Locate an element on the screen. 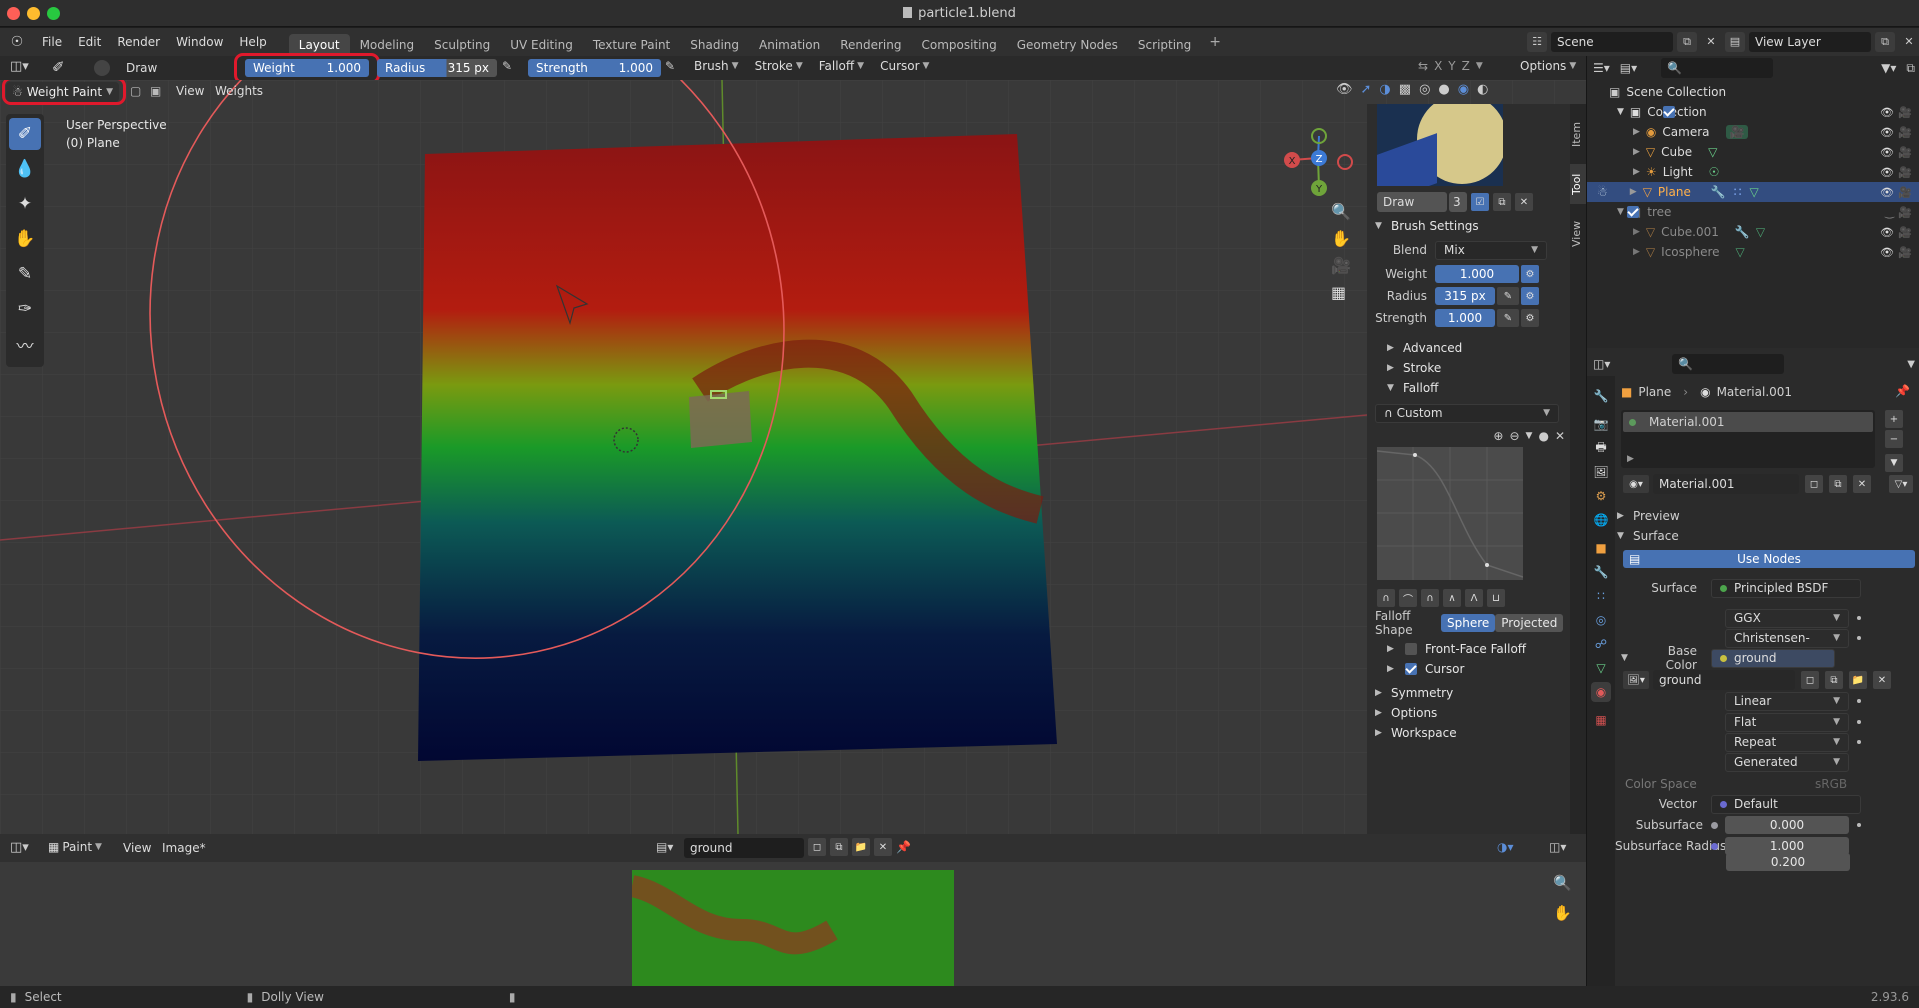 The image size is (1919, 1008). open-image-folder-icon: 📁 is located at coordinates (861, 847).